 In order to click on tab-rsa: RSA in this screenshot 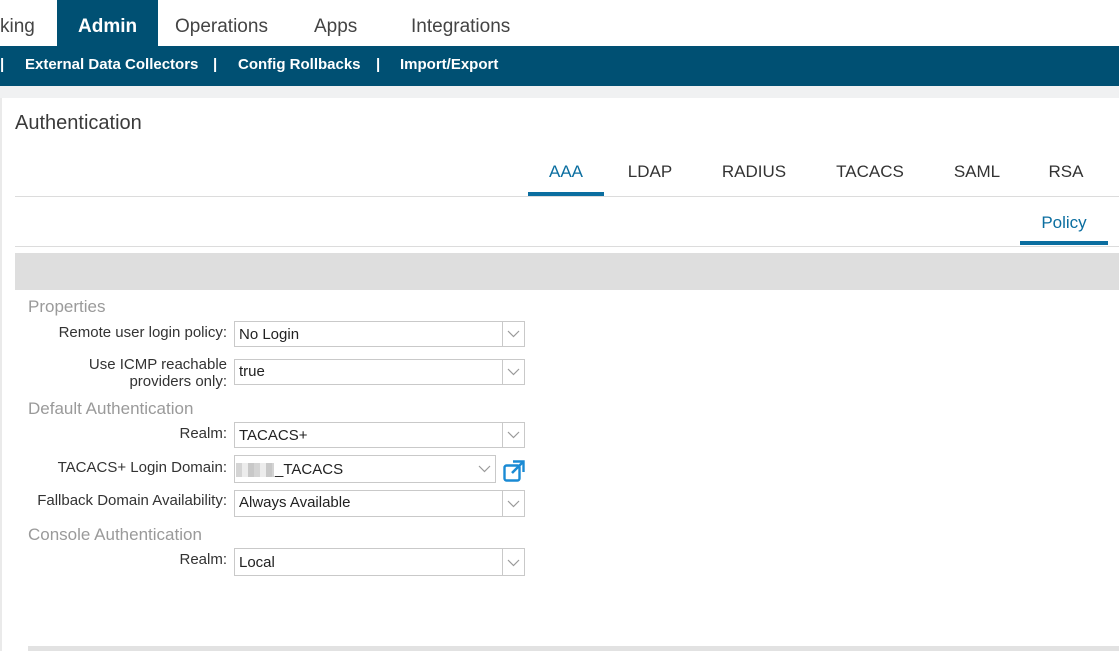, I will do `click(1066, 179)`.